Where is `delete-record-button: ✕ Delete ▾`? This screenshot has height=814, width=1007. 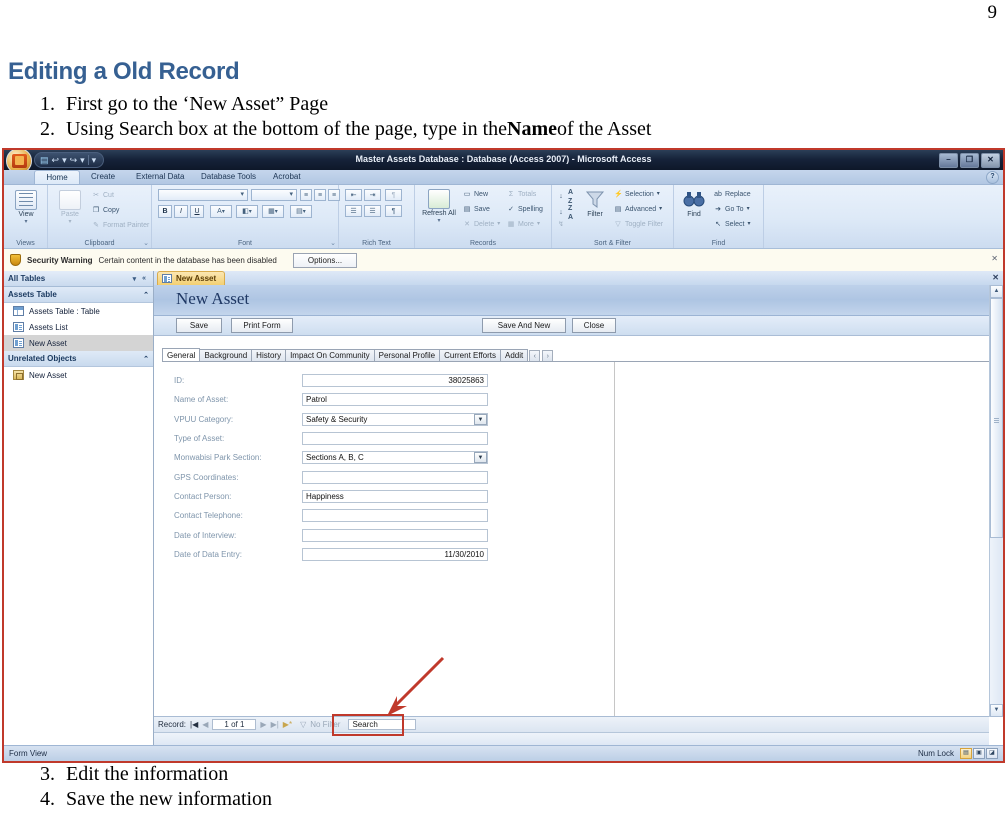
delete-record-button: ✕ Delete ▾ is located at coordinates (481, 224).